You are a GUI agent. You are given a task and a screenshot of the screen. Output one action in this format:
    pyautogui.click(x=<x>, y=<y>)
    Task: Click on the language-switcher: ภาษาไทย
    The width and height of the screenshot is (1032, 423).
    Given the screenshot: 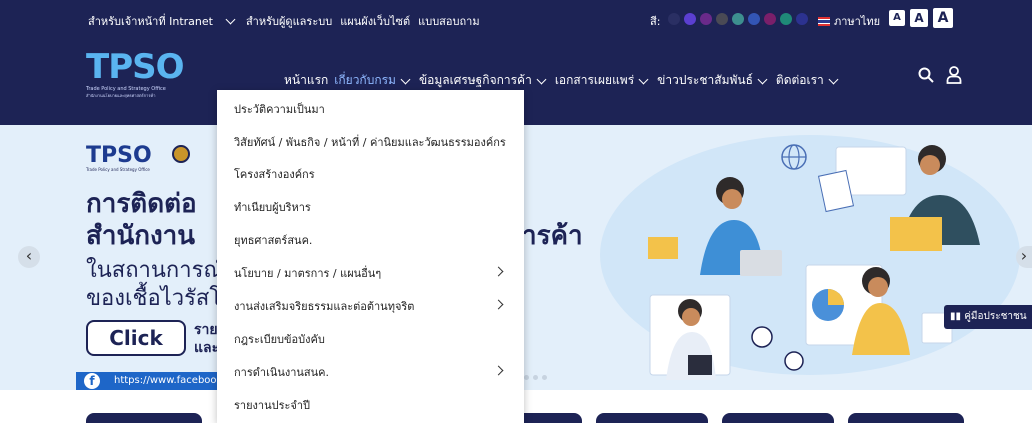 What is the action you would take?
    pyautogui.click(x=849, y=21)
    